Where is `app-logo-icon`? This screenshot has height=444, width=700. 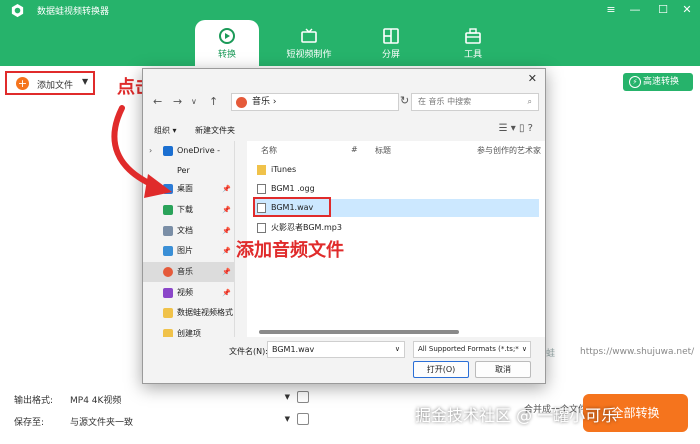 app-logo-icon is located at coordinates (17, 10).